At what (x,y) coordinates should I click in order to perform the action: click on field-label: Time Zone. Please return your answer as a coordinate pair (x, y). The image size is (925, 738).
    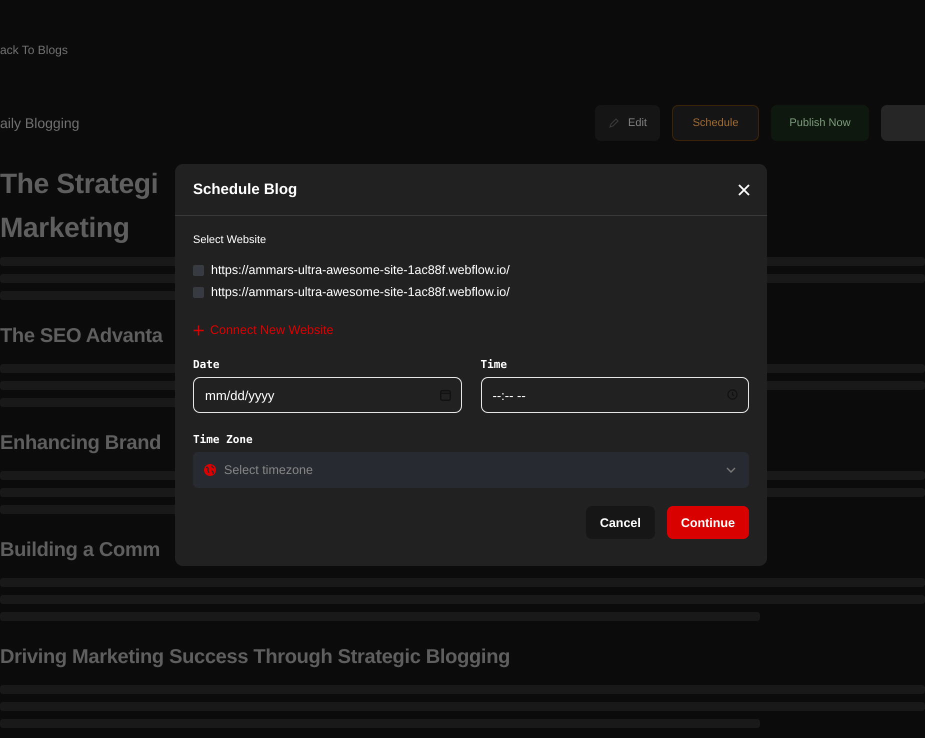
    Looking at the image, I should click on (223, 439).